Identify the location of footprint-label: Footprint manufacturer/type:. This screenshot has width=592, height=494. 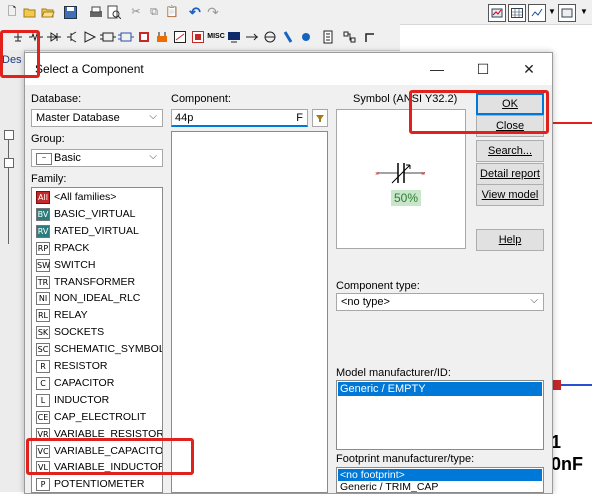
(405, 459).